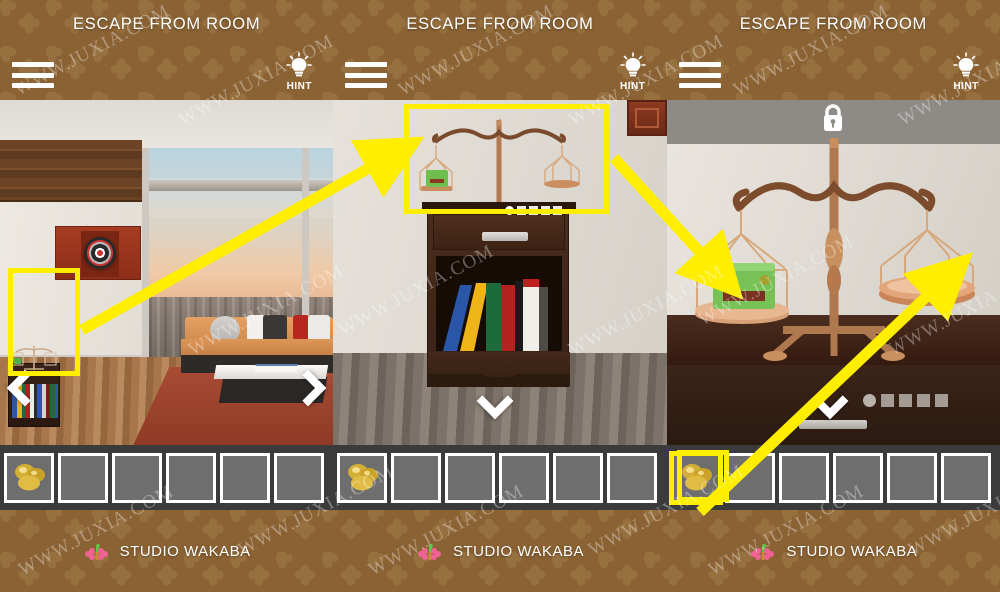 This screenshot has height=592, width=1000. Describe the element at coordinates (646, 118) in the screenshot. I see `framed-picture` at that location.